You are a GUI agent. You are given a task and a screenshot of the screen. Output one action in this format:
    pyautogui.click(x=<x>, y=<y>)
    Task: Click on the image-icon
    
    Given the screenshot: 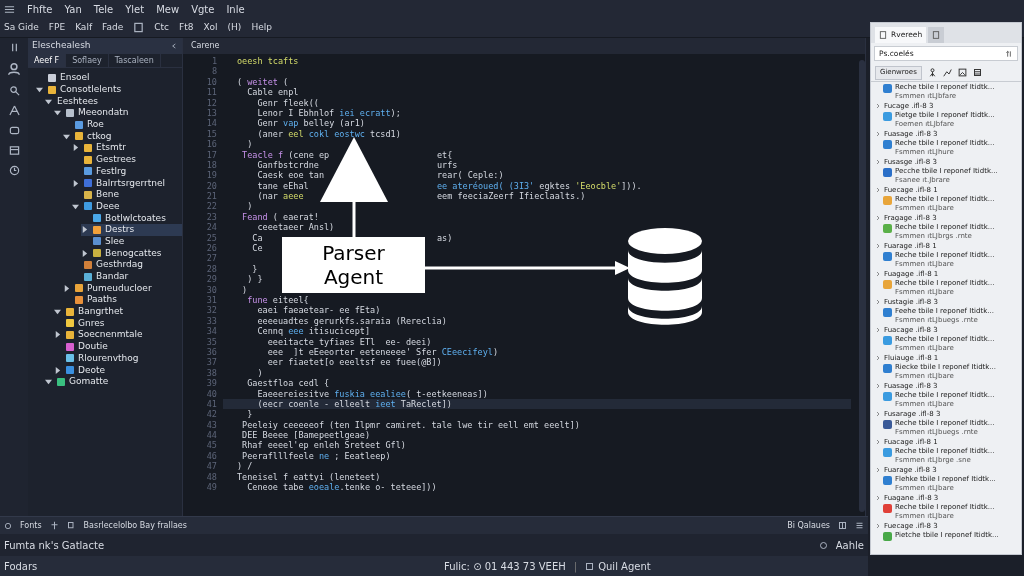 What is the action you would take?
    pyautogui.click(x=962, y=72)
    